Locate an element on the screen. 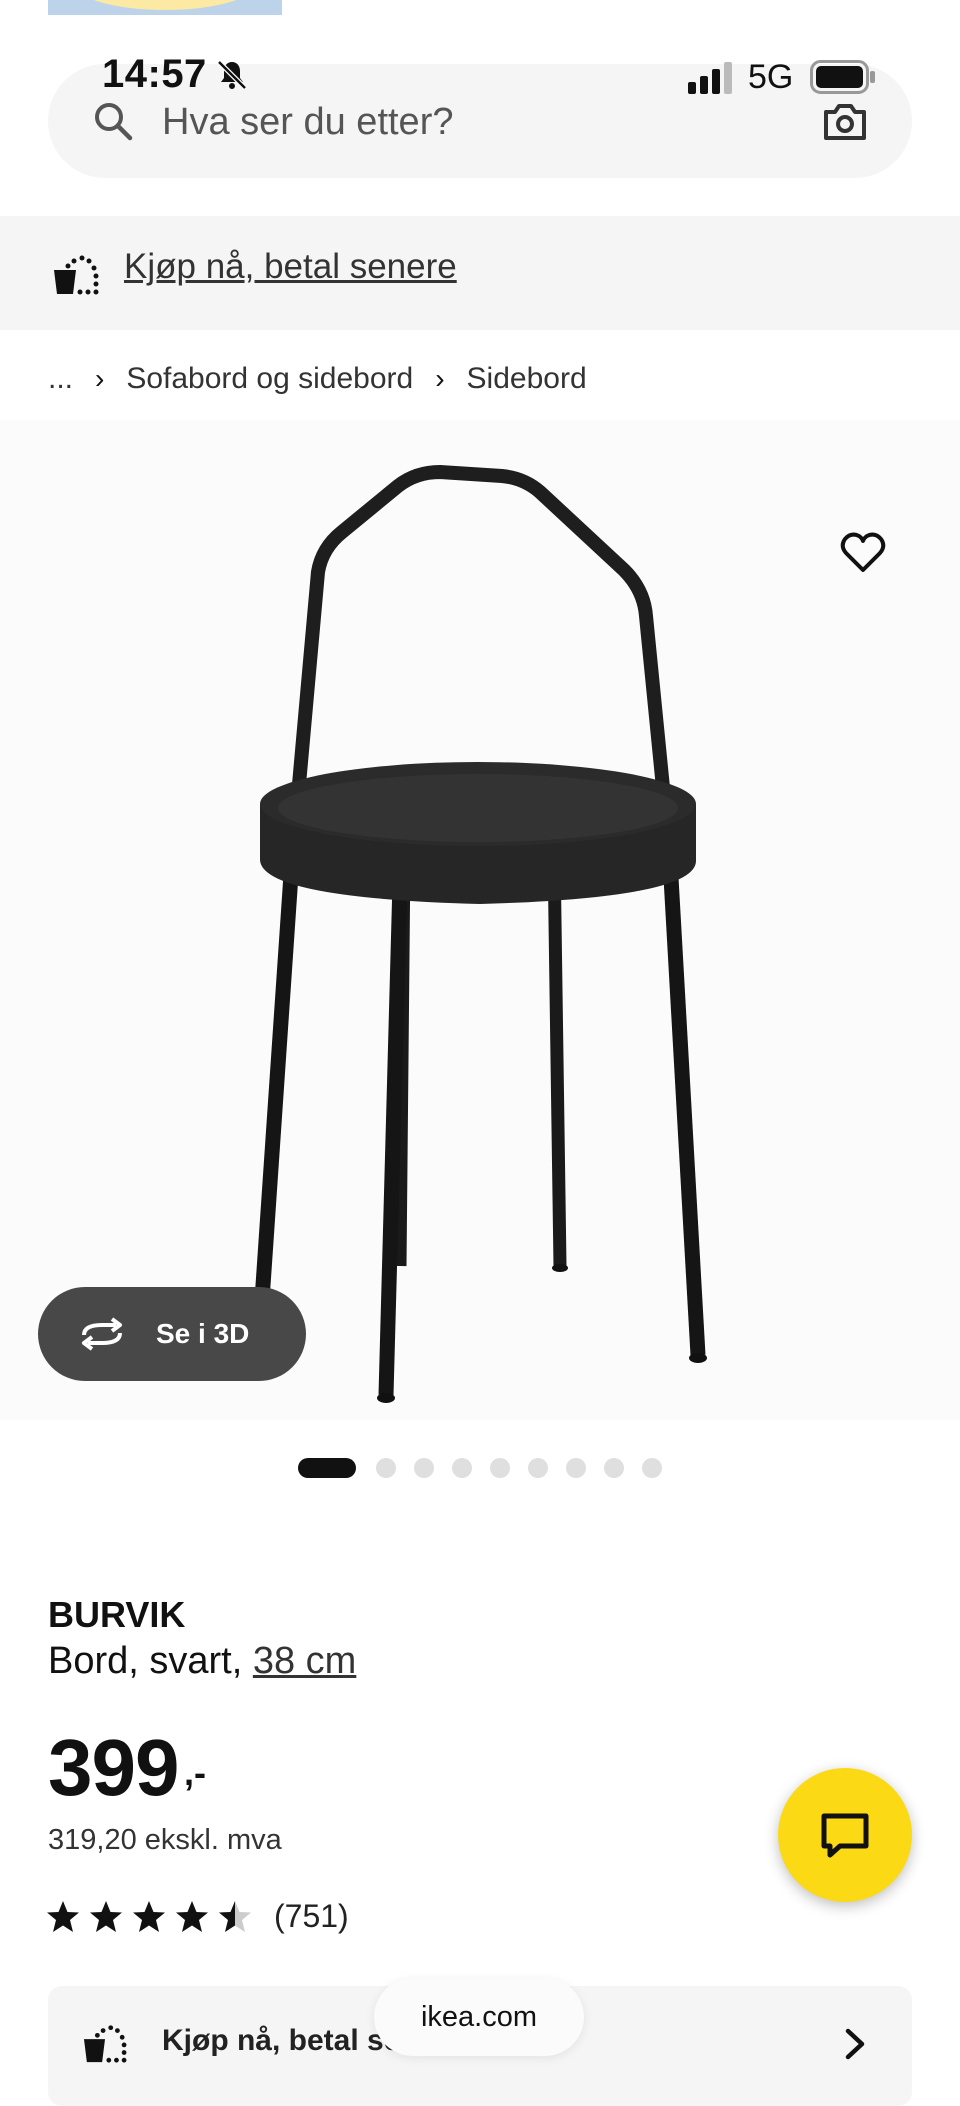 The width and height of the screenshot is (960, 2106). chat-icon is located at coordinates (845, 1835).